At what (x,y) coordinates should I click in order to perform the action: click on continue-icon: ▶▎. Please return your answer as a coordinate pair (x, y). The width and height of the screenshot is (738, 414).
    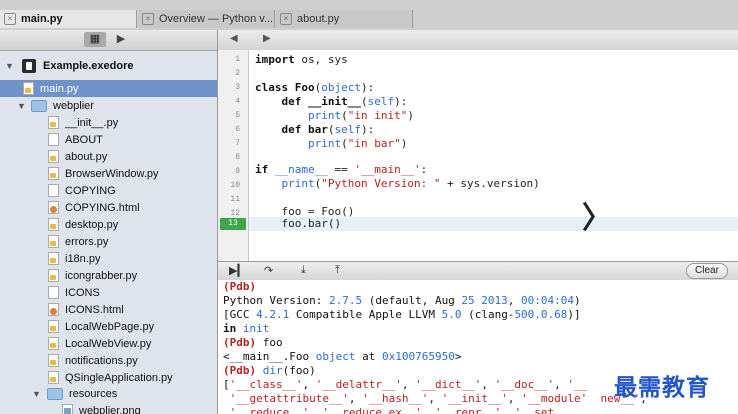
    Looking at the image, I should click on (237, 270).